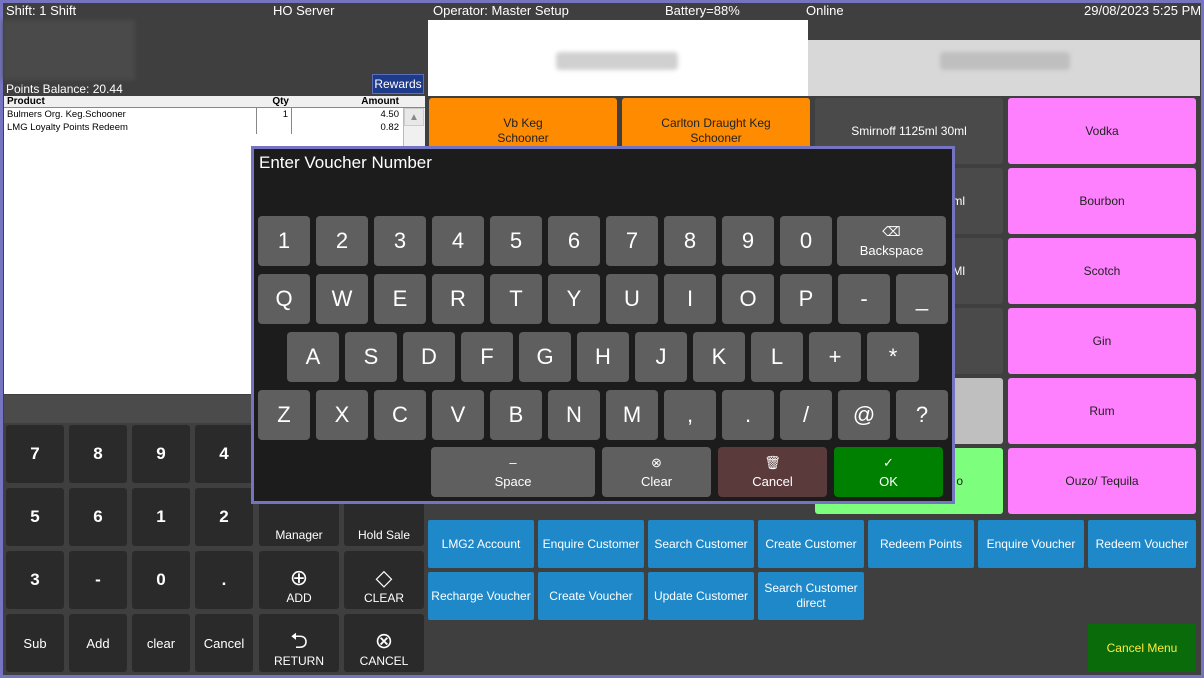 Image resolution: width=1204 pixels, height=678 pixels. What do you see at coordinates (1142, 544) in the screenshot?
I see `redeem-voucher-button: Redeem Voucher` at bounding box center [1142, 544].